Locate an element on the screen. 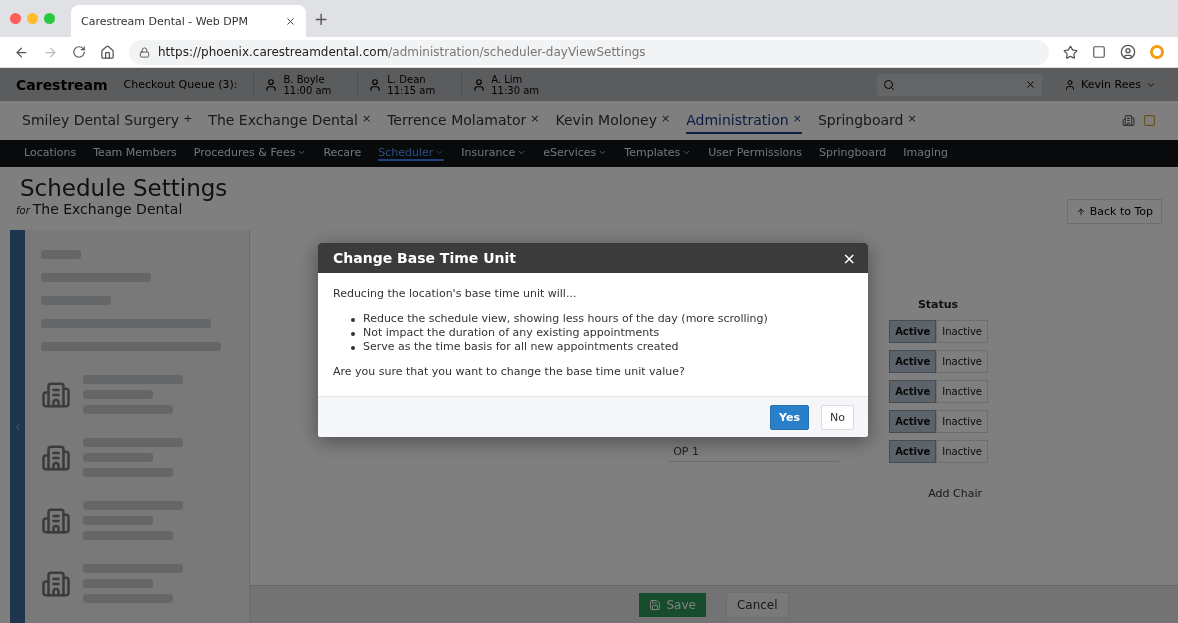  new-tab-button: + is located at coordinates (321, 18).